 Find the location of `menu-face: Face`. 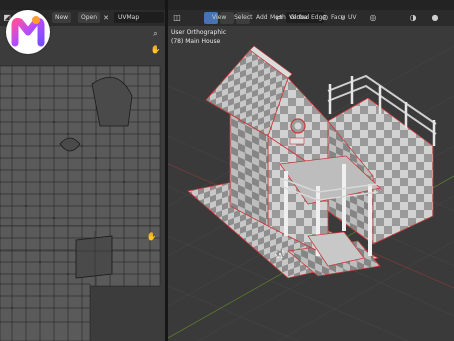

menu-face: Face is located at coordinates (338, 18).